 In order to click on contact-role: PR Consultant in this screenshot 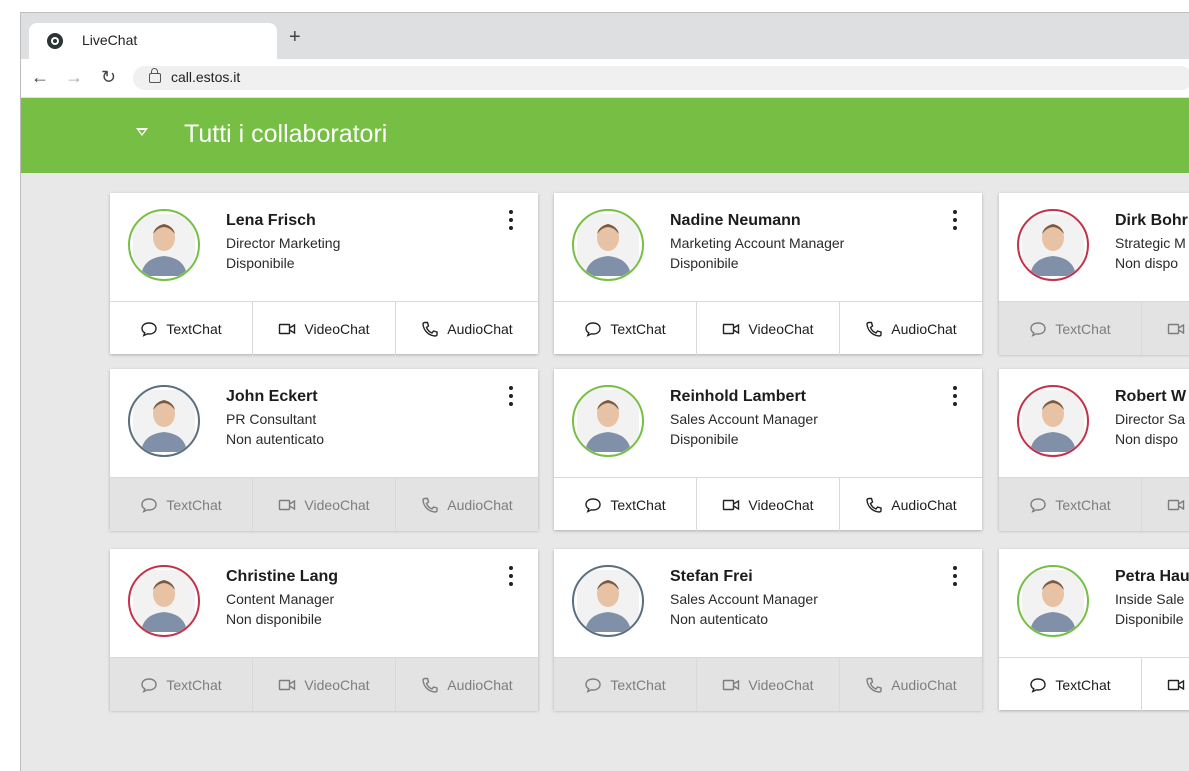, I will do `click(271, 419)`.